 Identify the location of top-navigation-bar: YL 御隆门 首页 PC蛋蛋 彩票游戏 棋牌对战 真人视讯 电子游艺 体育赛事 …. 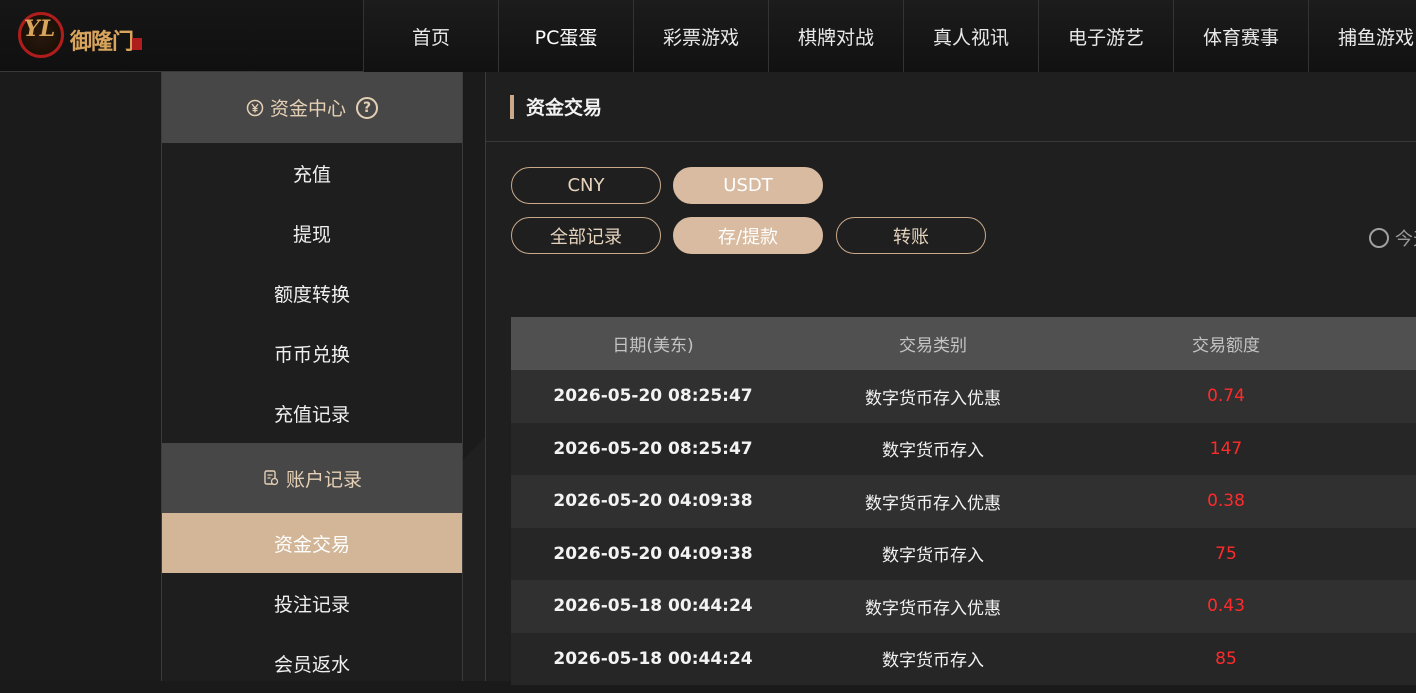
(708, 36).